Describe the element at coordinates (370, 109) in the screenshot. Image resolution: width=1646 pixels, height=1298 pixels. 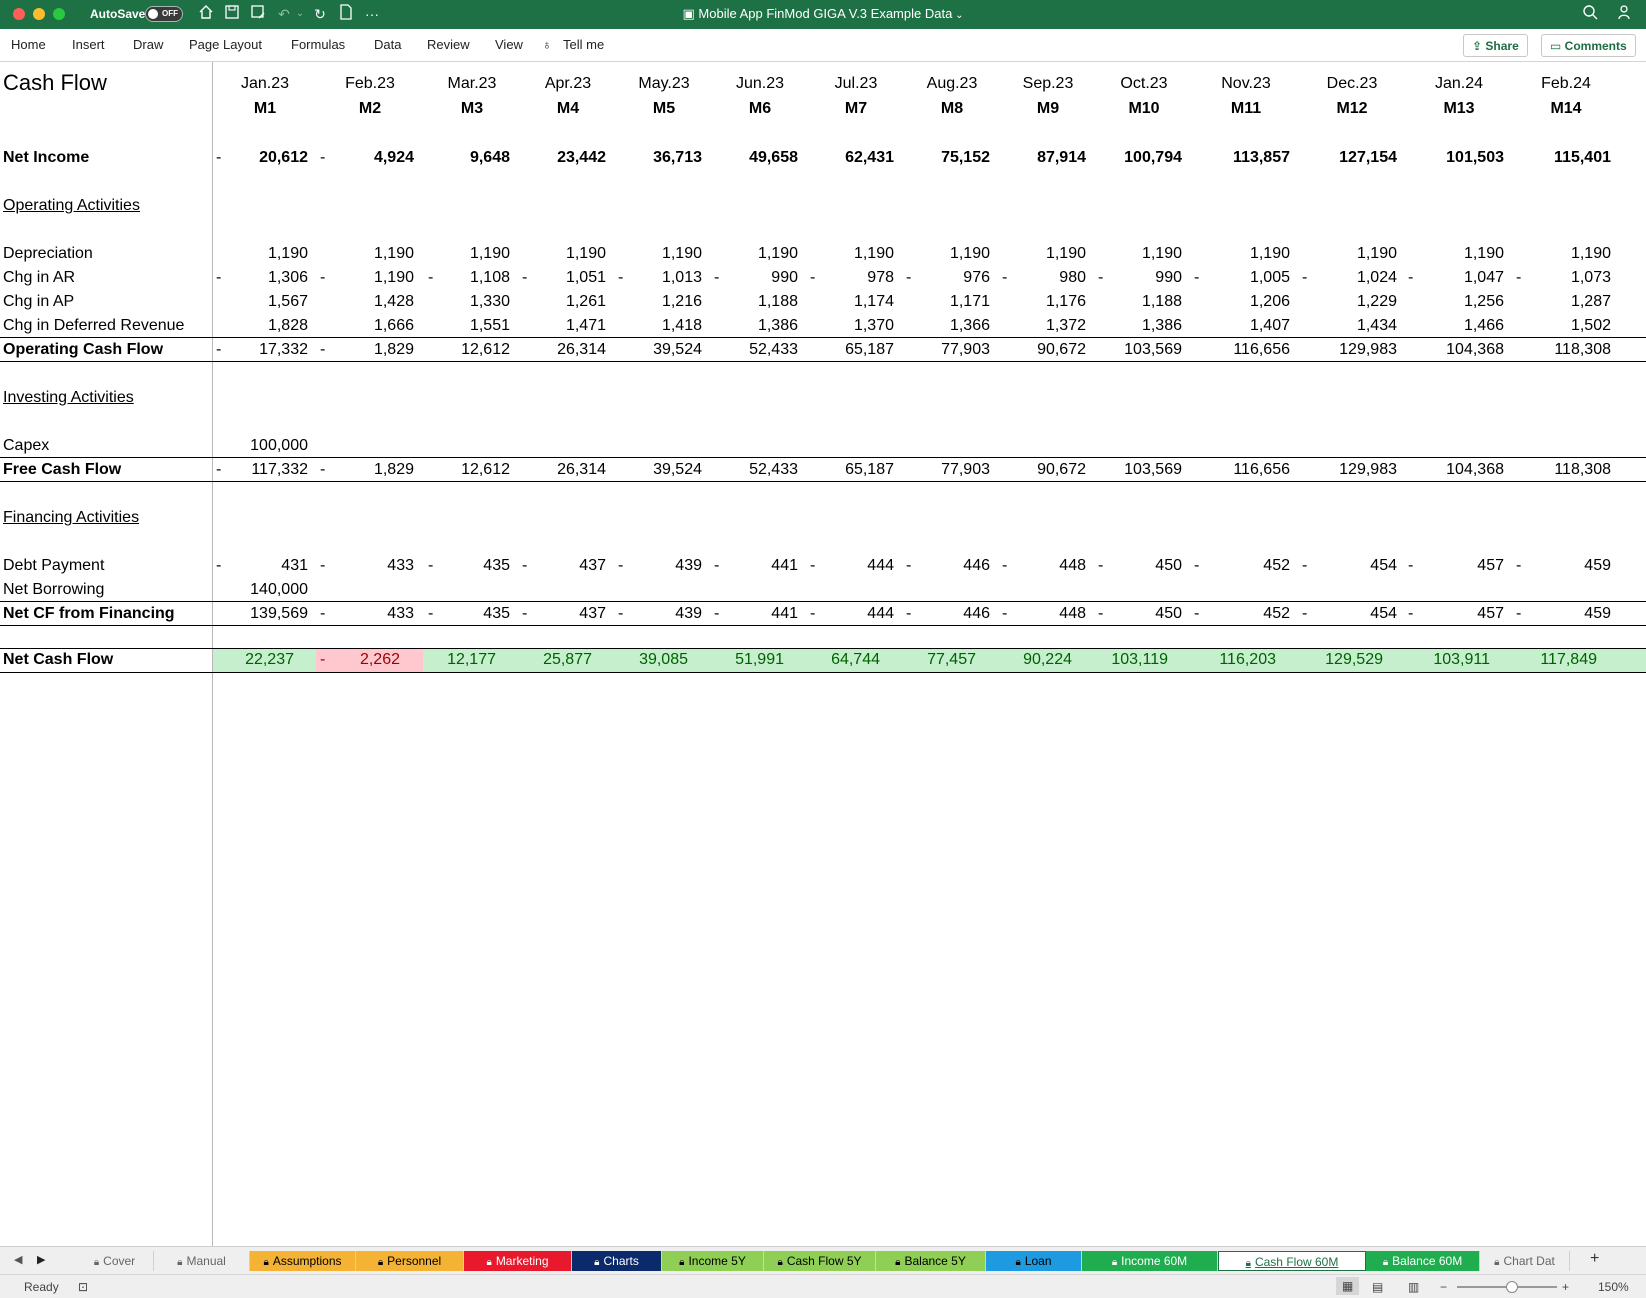
I see `period-header: M2` at that location.